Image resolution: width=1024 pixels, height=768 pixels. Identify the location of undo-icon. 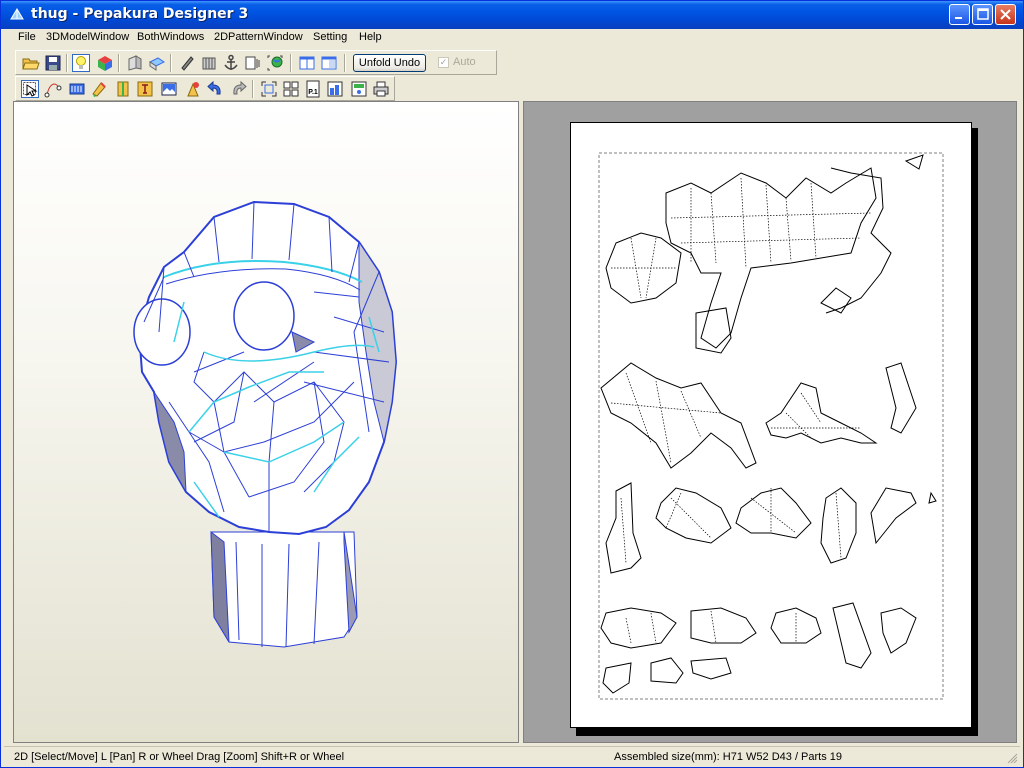
(215, 89).